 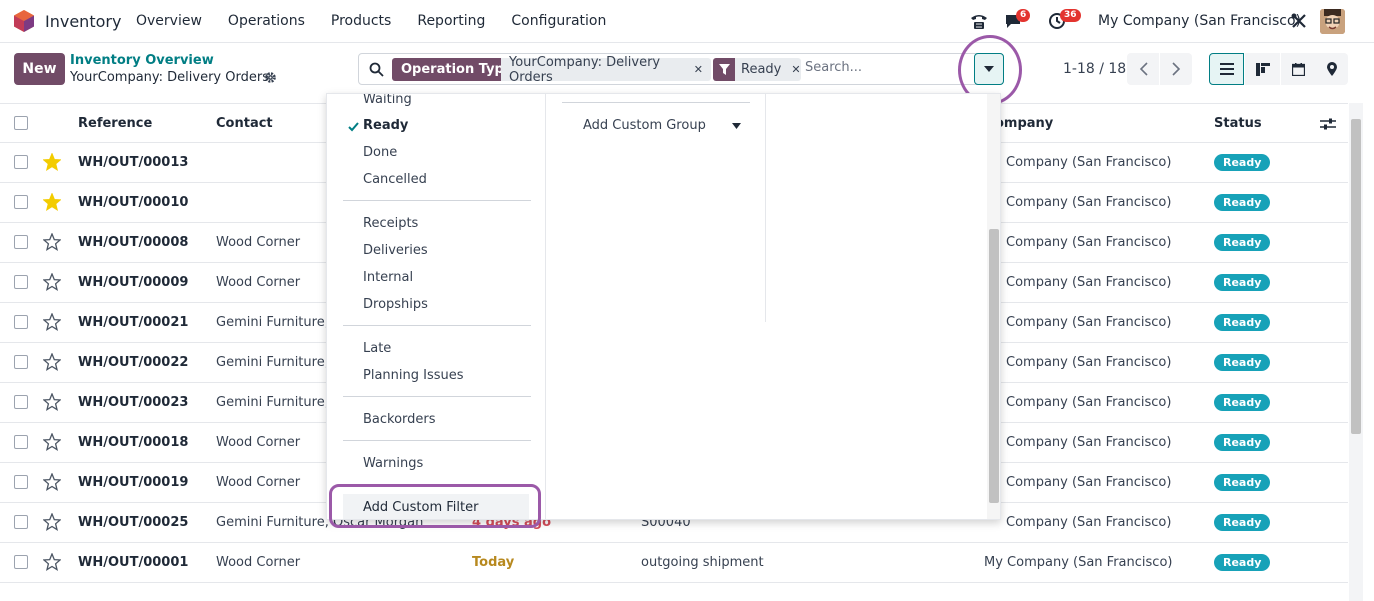 I want to click on filter-planning-issues: Planning Issues, so click(x=413, y=375).